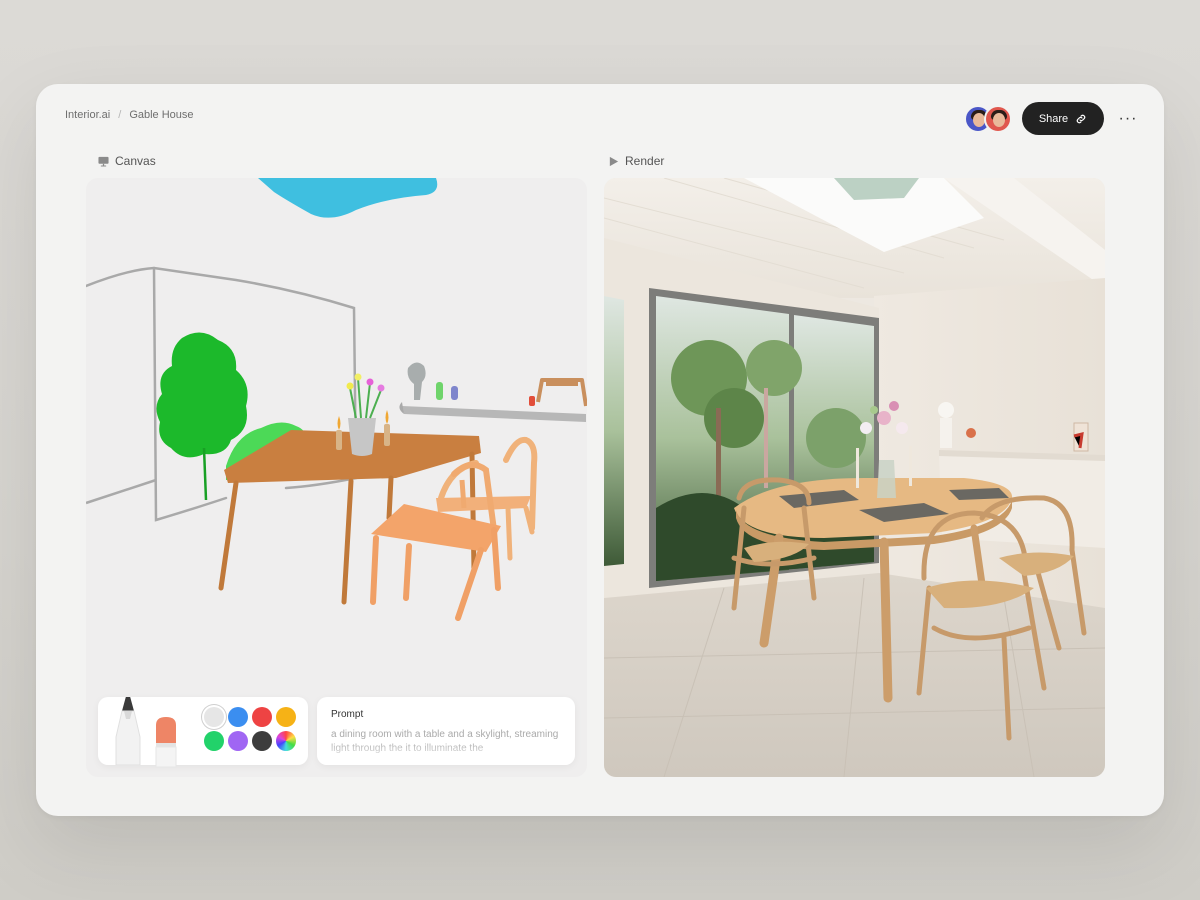 This screenshot has height=900, width=1200. Describe the element at coordinates (238, 717) in the screenshot. I see `color-swatch-blue` at that location.